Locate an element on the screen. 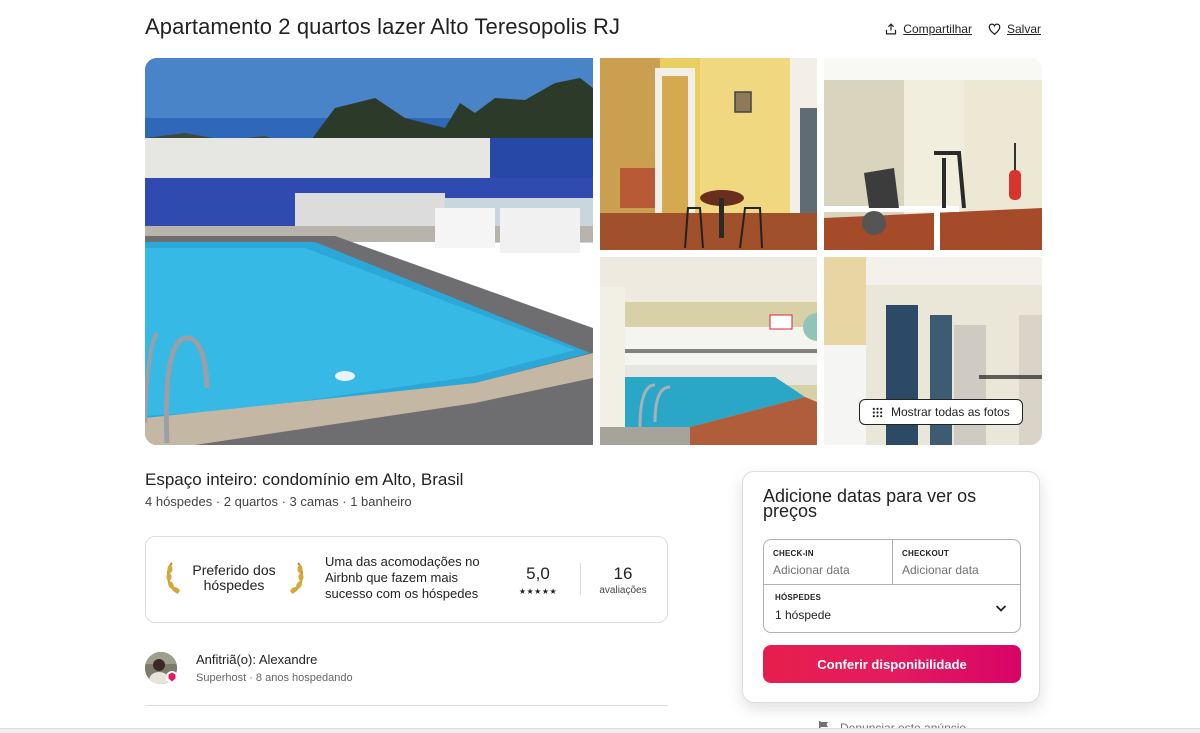  top-actions: Compartilhar Salvar is located at coordinates (963, 29).